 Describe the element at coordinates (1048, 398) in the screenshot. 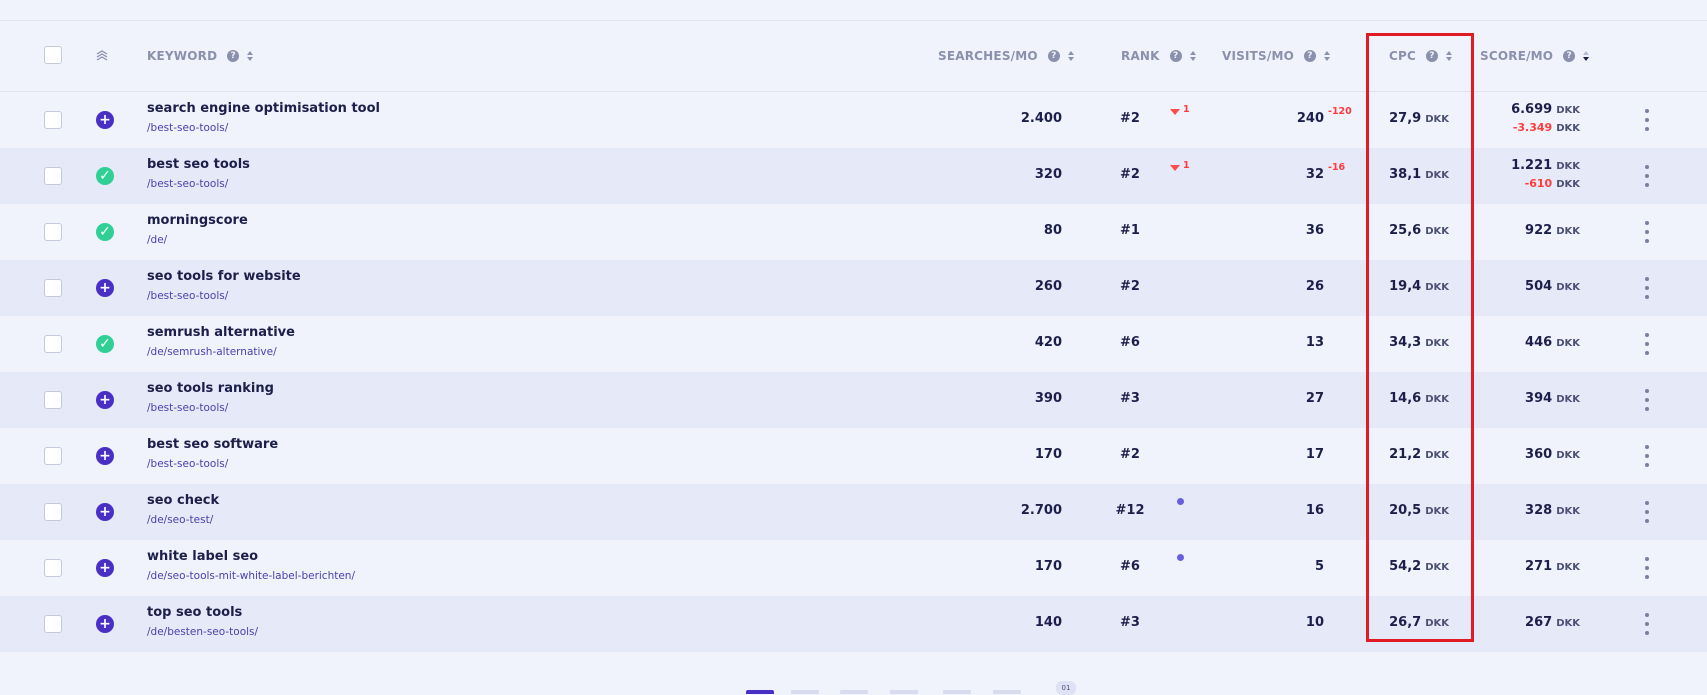

I see `searches-value: 390` at that location.